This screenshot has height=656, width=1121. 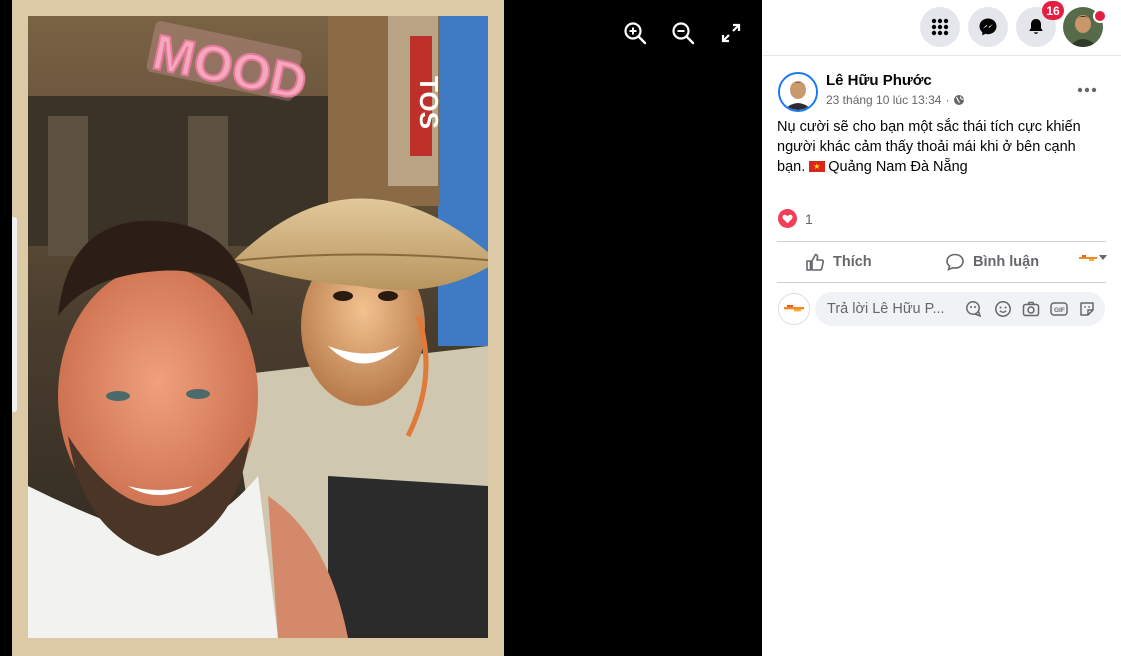 I want to click on panel-handle, so click(x=14, y=314).